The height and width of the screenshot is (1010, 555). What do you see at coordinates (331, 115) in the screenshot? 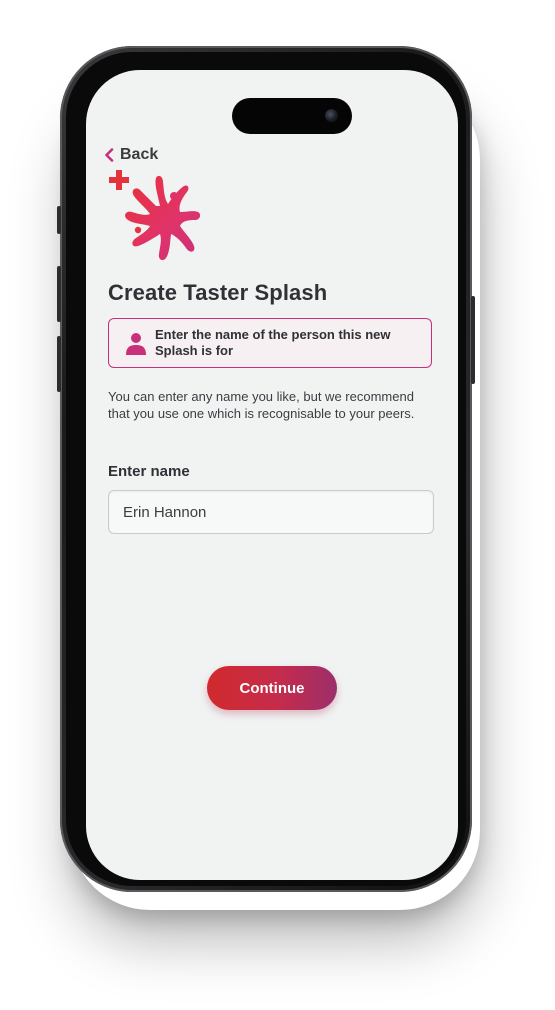
I see `camera-icon` at bounding box center [331, 115].